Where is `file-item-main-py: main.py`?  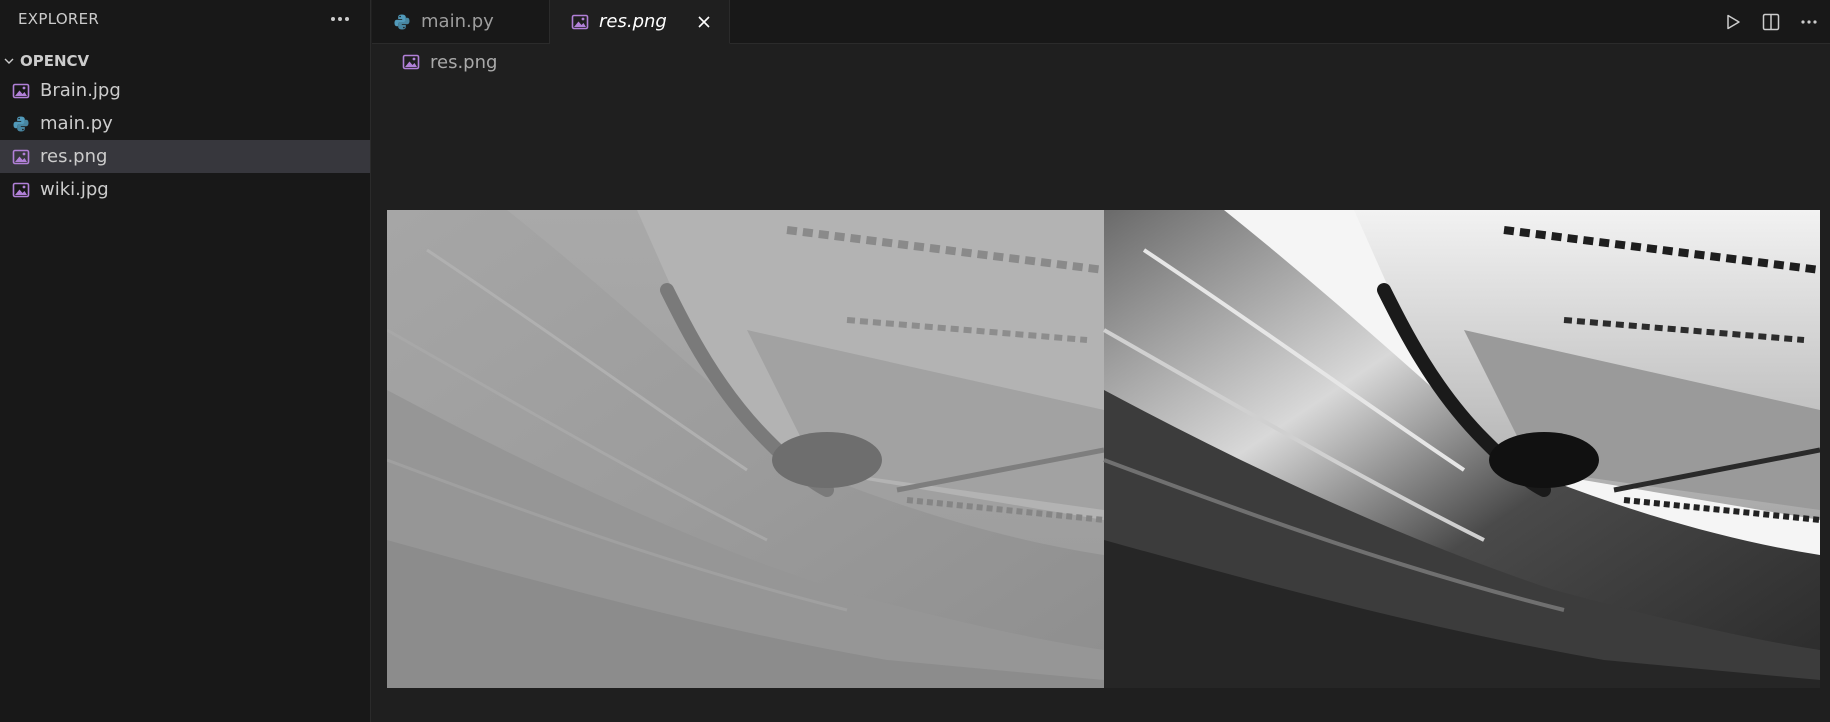
file-item-main-py: main.py is located at coordinates (185, 123).